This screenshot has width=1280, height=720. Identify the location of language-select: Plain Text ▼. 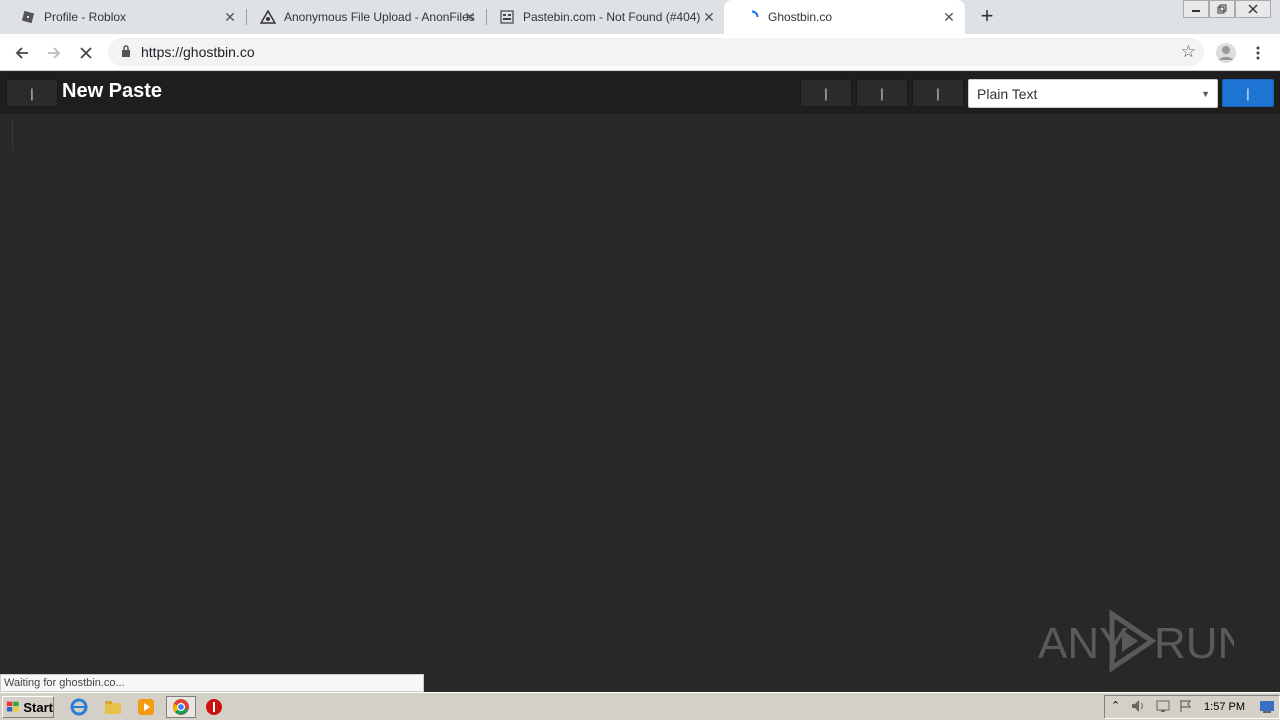
(1093, 93).